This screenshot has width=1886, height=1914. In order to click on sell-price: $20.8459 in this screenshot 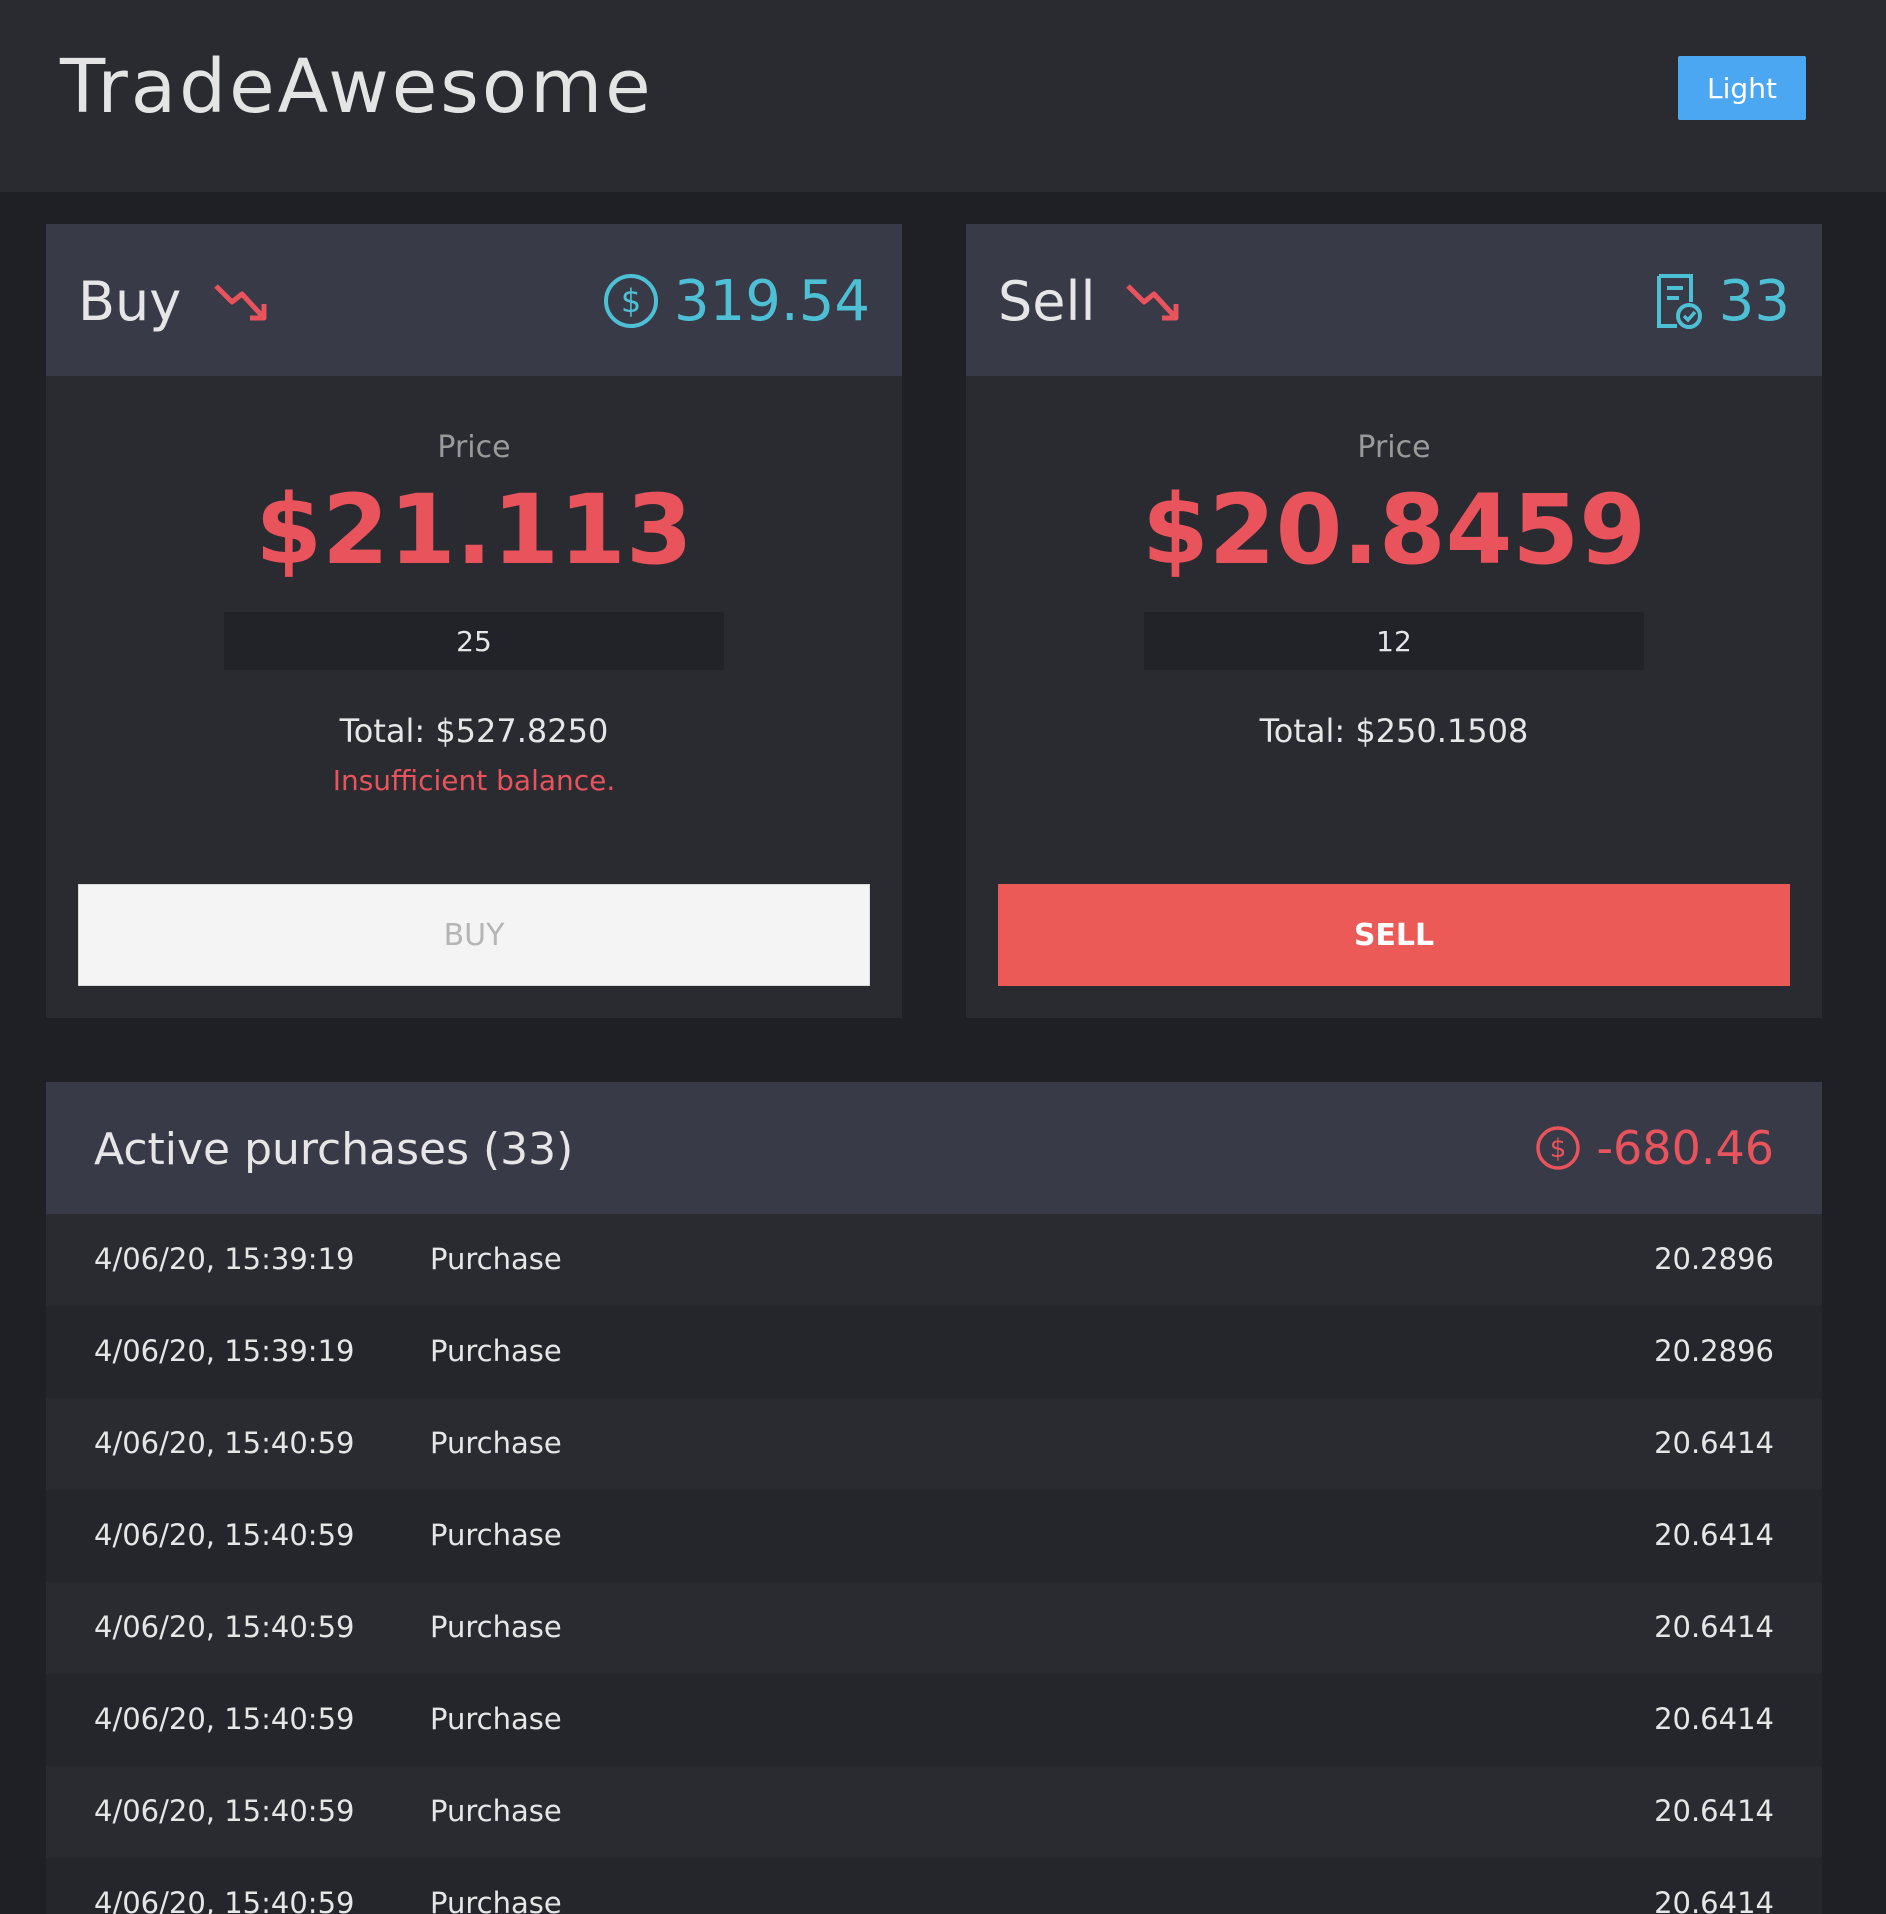, I will do `click(1394, 530)`.